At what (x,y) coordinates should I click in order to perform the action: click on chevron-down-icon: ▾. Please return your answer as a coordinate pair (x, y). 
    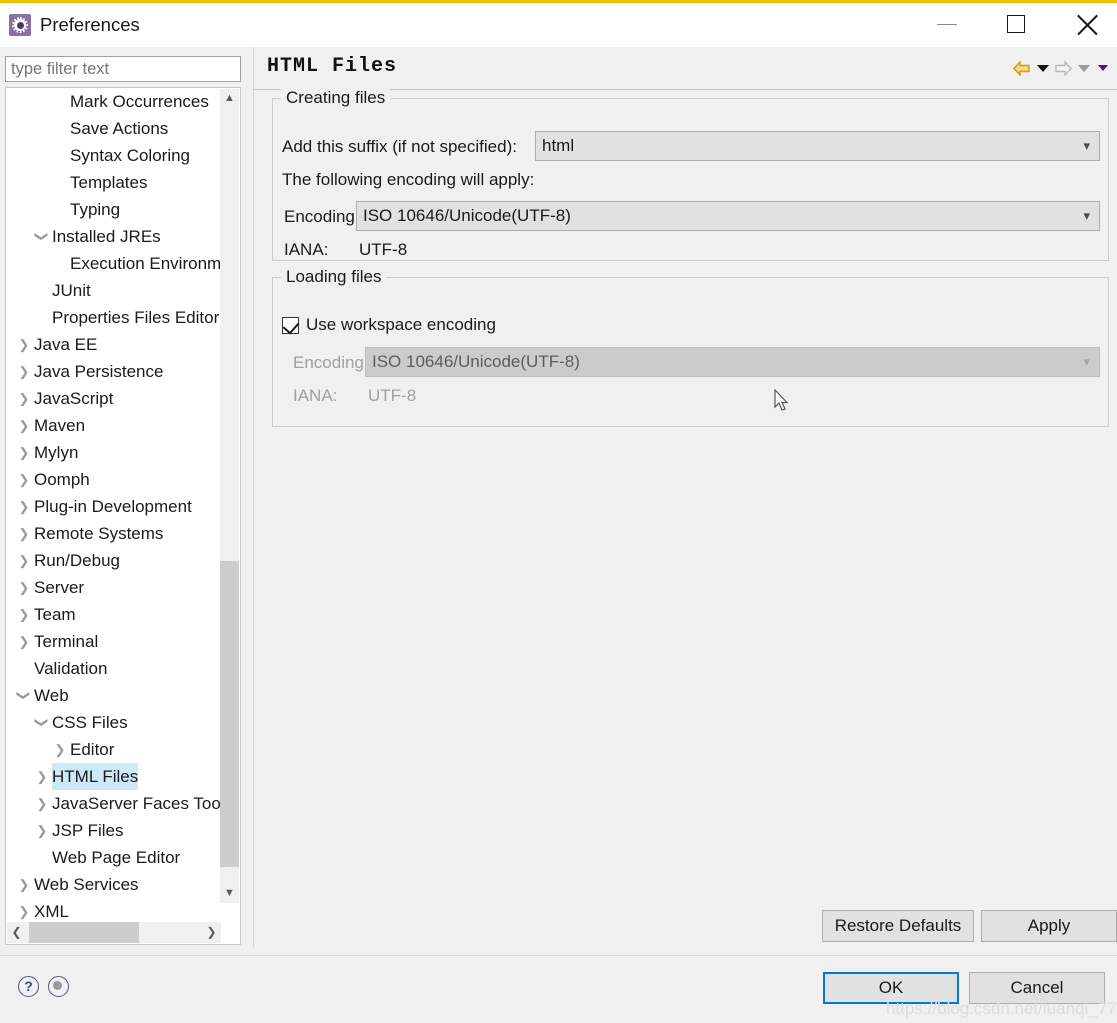
    Looking at the image, I should click on (1086, 215).